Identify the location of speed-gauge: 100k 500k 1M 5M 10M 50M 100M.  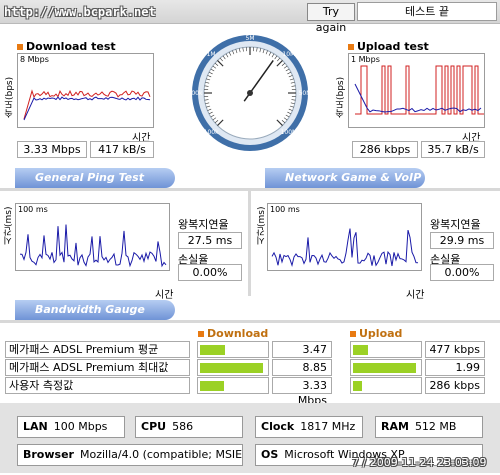
(250, 93).